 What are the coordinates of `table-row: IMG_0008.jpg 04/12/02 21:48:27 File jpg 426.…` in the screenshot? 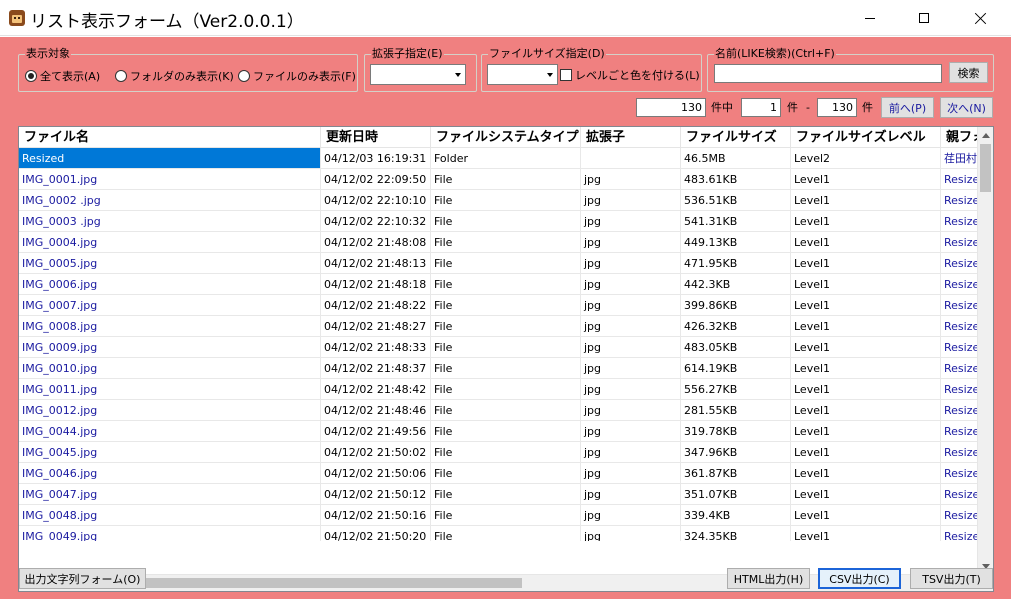 It's located at (499, 326).